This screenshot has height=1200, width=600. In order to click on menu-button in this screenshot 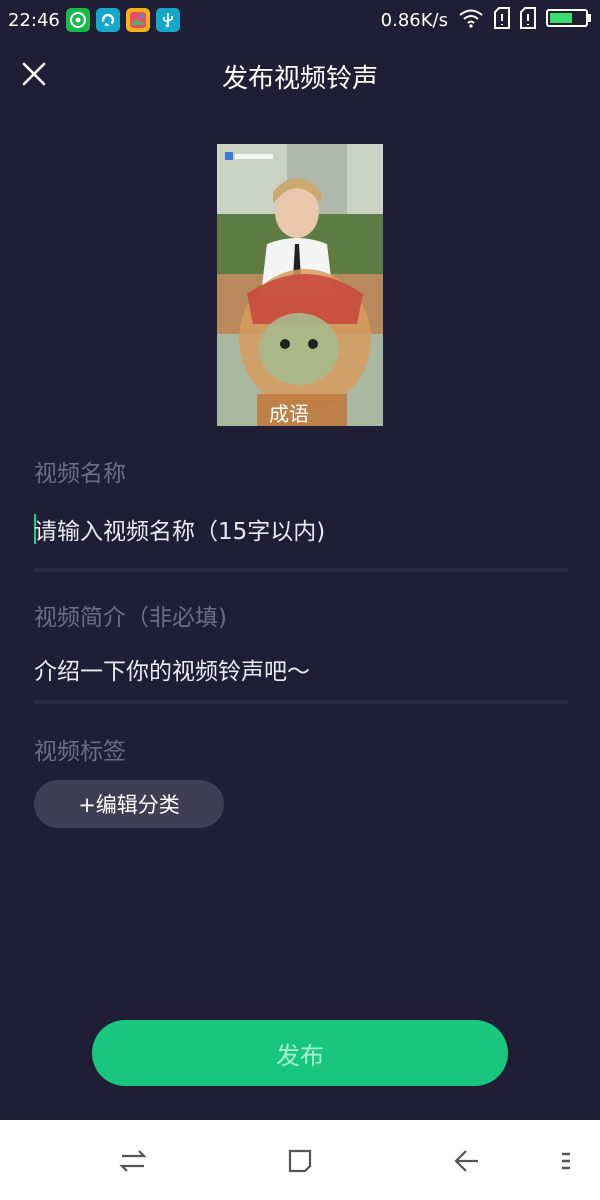, I will do `click(566, 1161)`.